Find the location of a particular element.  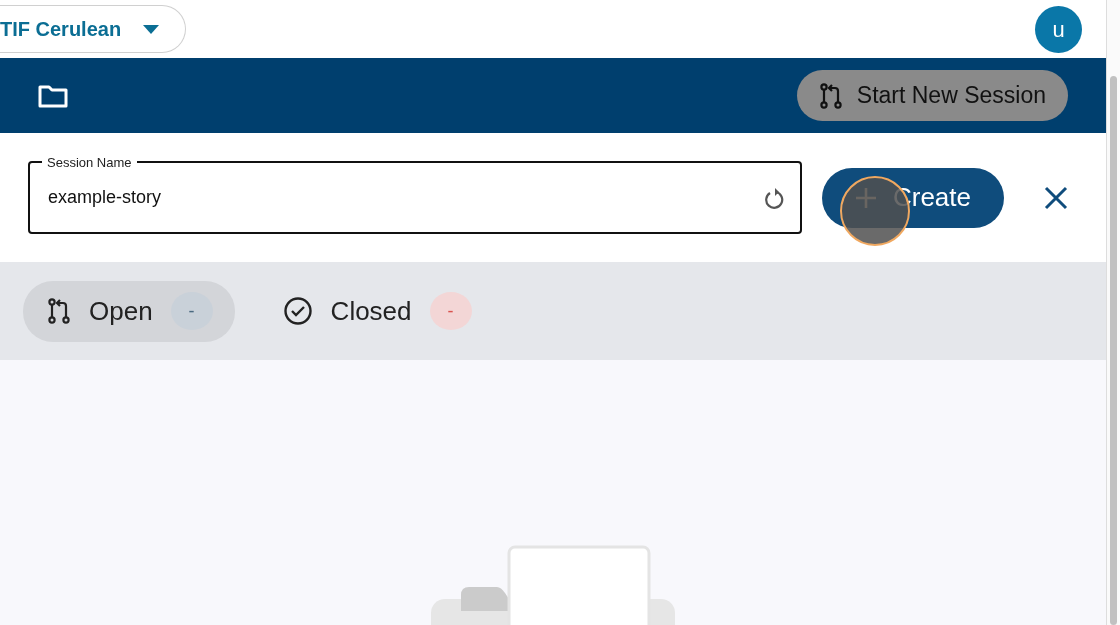

check-circle-icon is located at coordinates (297, 311).